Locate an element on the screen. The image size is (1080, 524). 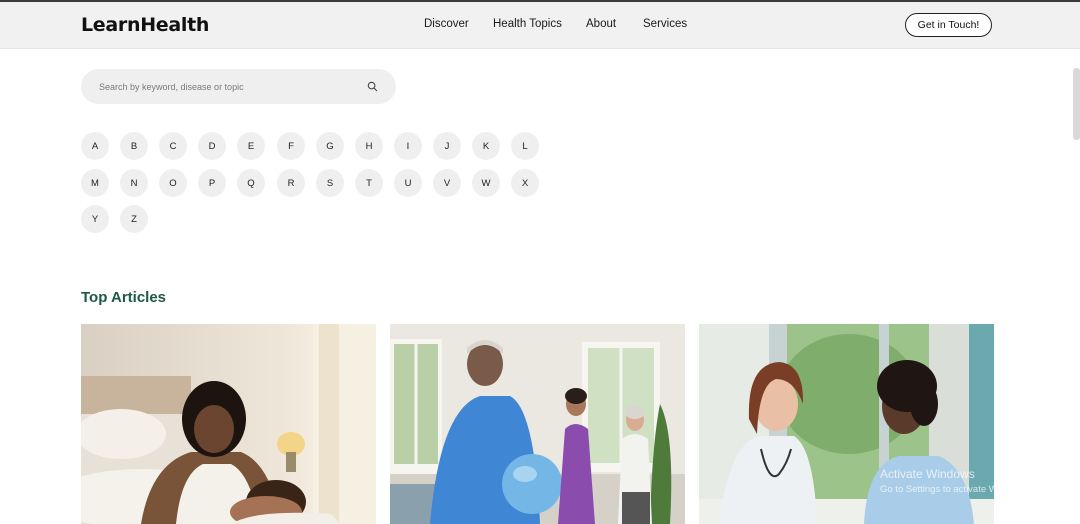
letter-filter-t: T is located at coordinates (369, 183).